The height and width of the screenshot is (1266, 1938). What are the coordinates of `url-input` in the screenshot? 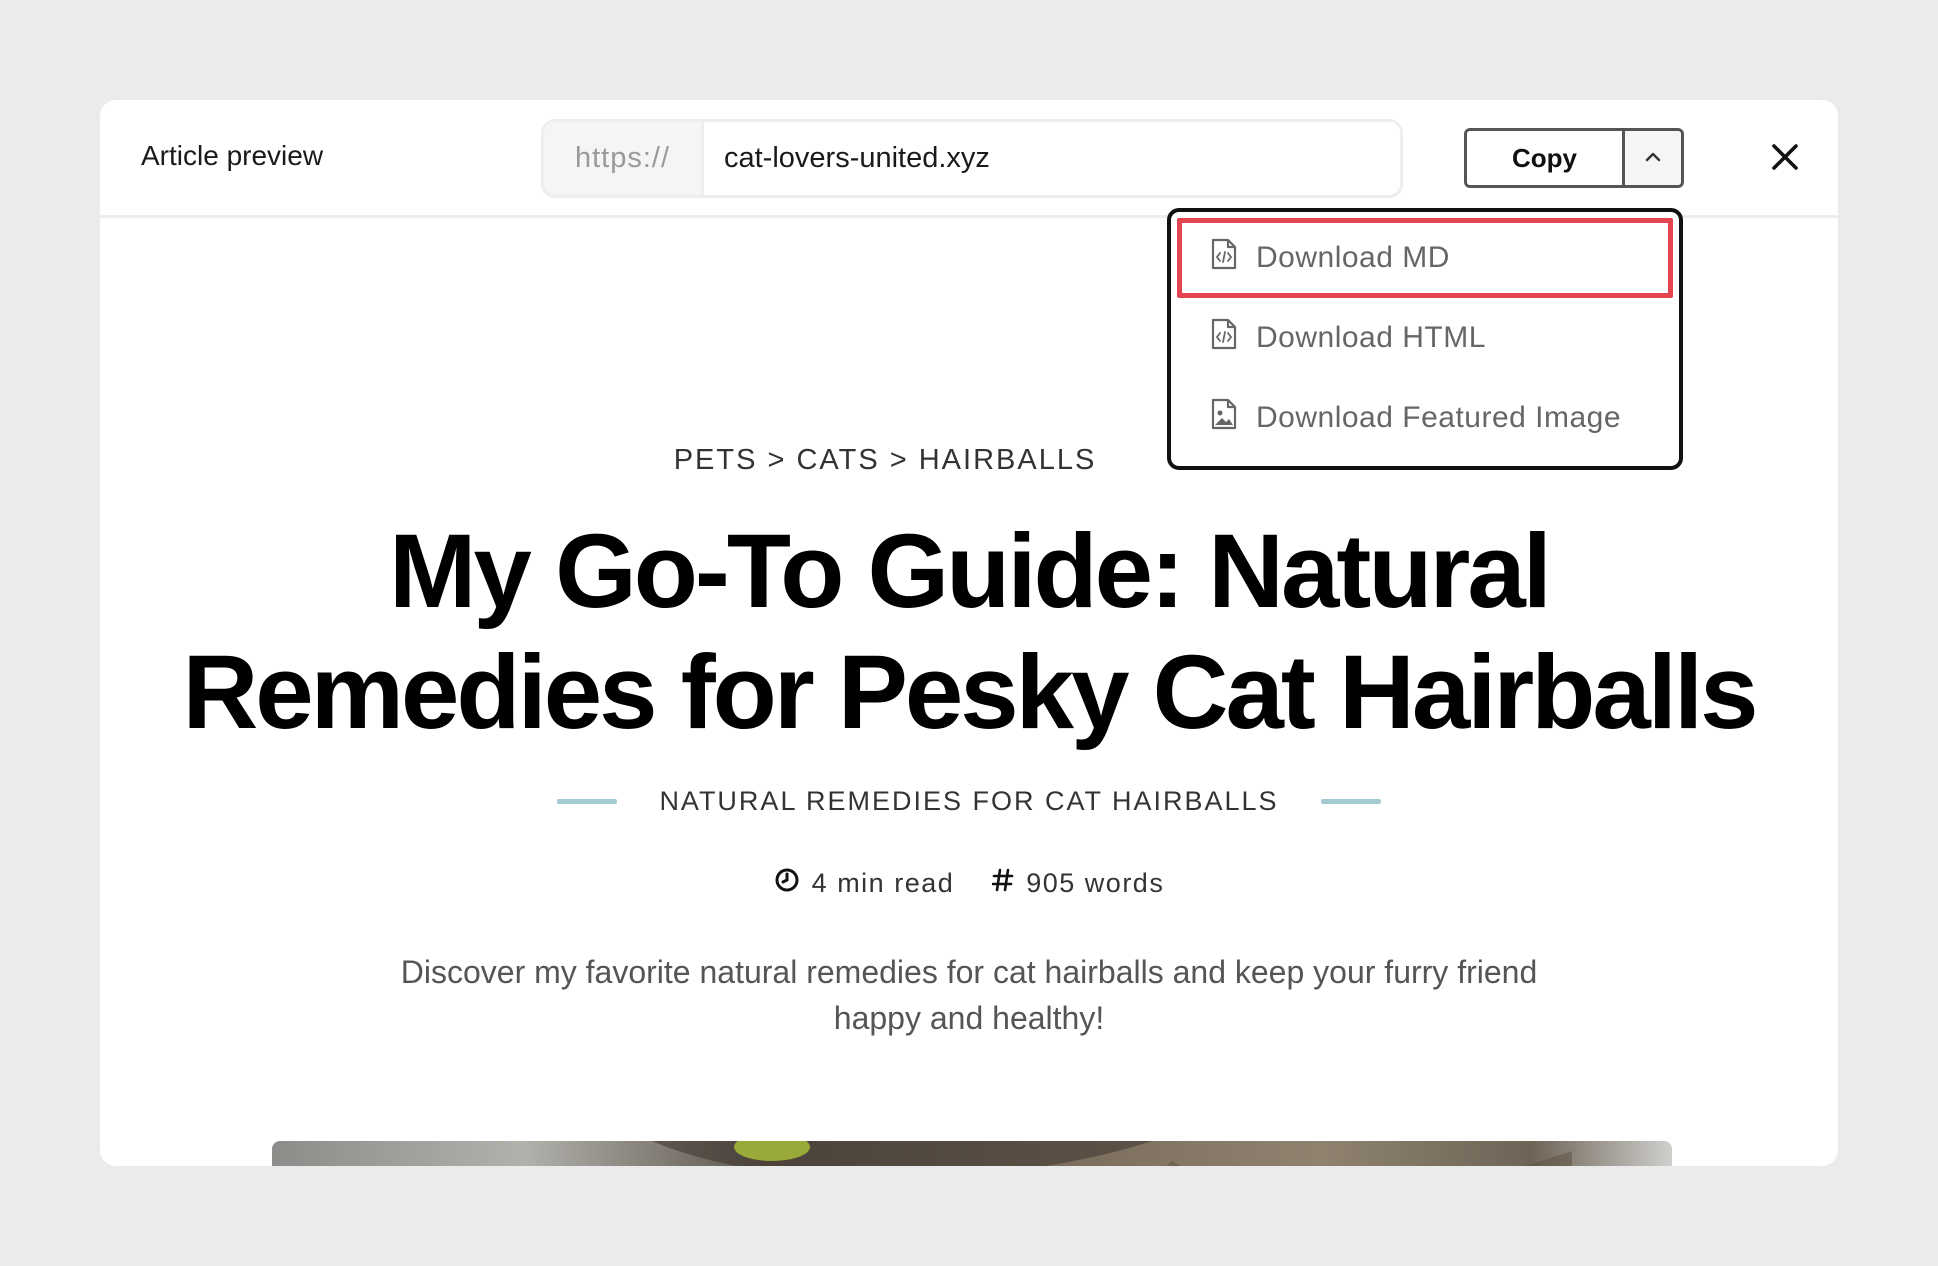 It's located at (1052, 158).